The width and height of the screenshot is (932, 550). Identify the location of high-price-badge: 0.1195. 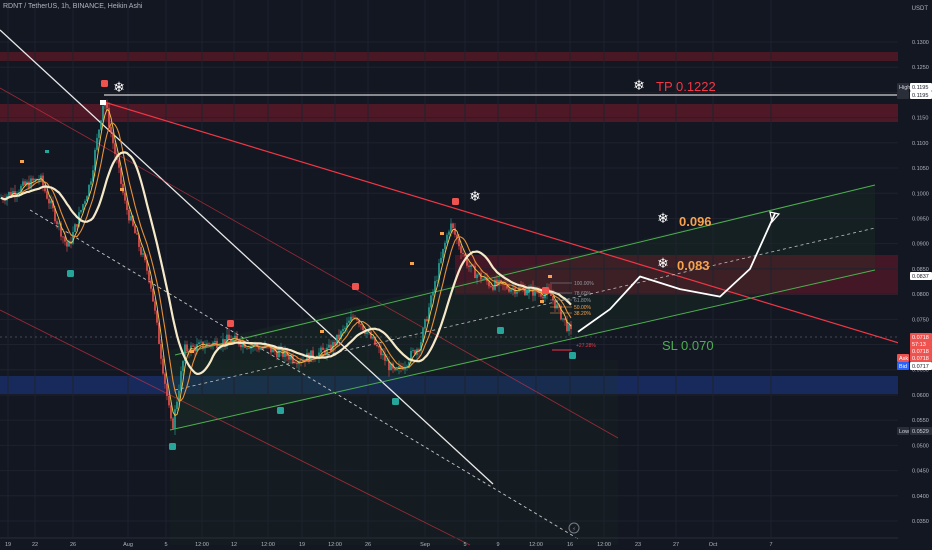
(920, 96).